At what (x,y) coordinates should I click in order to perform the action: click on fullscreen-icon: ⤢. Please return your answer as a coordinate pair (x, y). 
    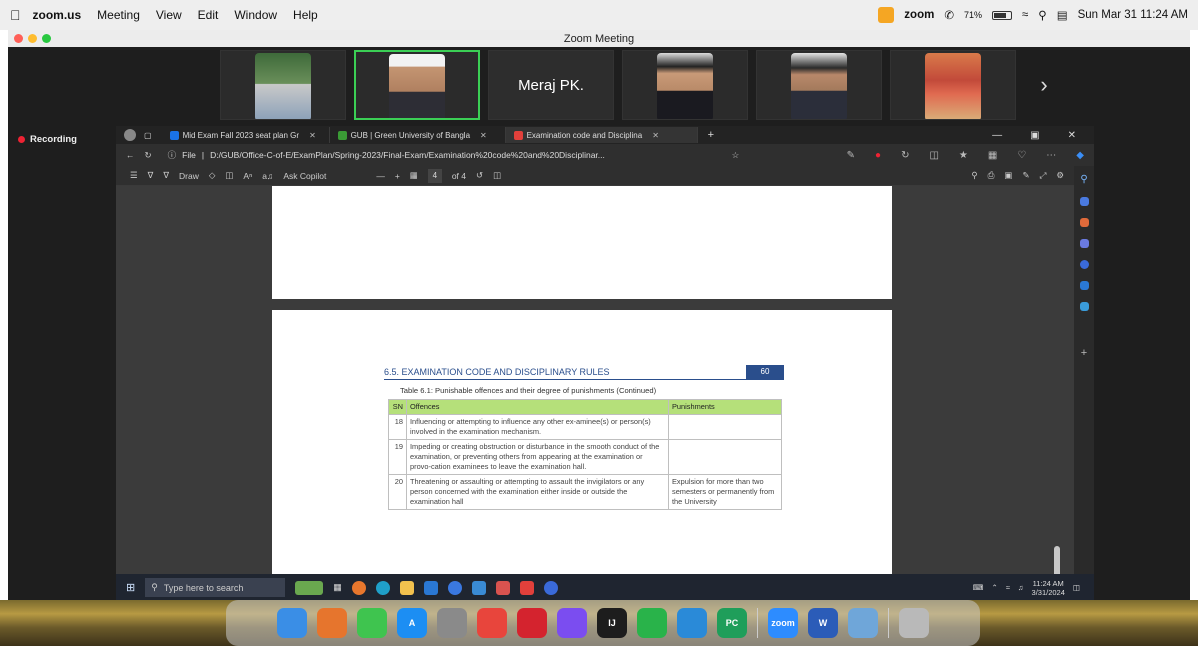
    Looking at the image, I should click on (1043, 175).